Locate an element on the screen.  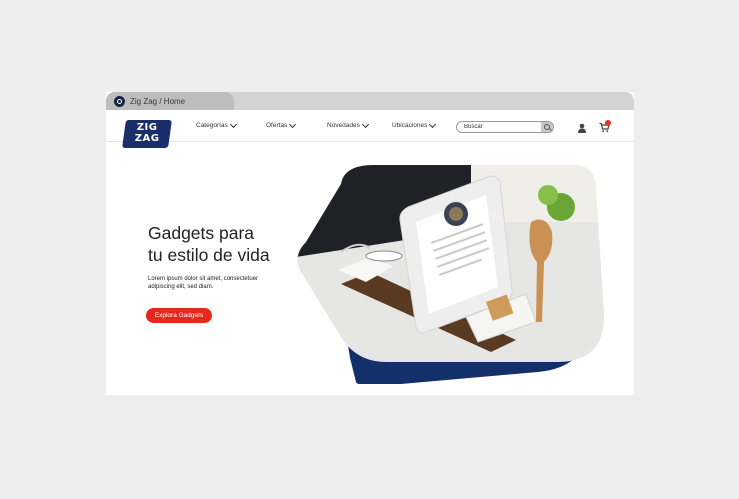
logo-line-2: ZAG is located at coordinates (147, 138).